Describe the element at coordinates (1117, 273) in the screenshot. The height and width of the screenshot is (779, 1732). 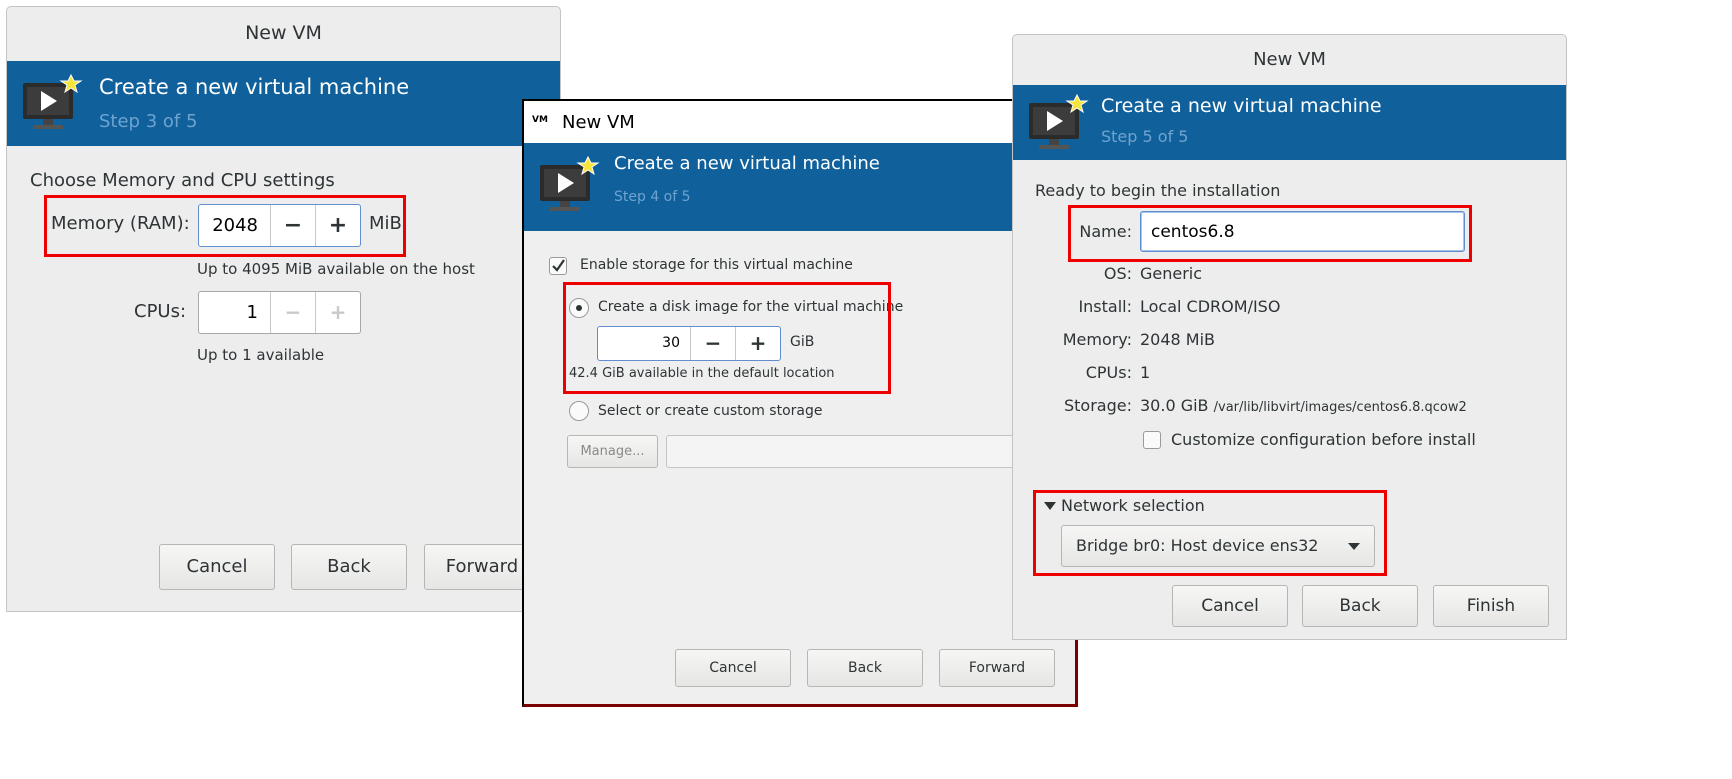
I see `os-label: OS:` at that location.